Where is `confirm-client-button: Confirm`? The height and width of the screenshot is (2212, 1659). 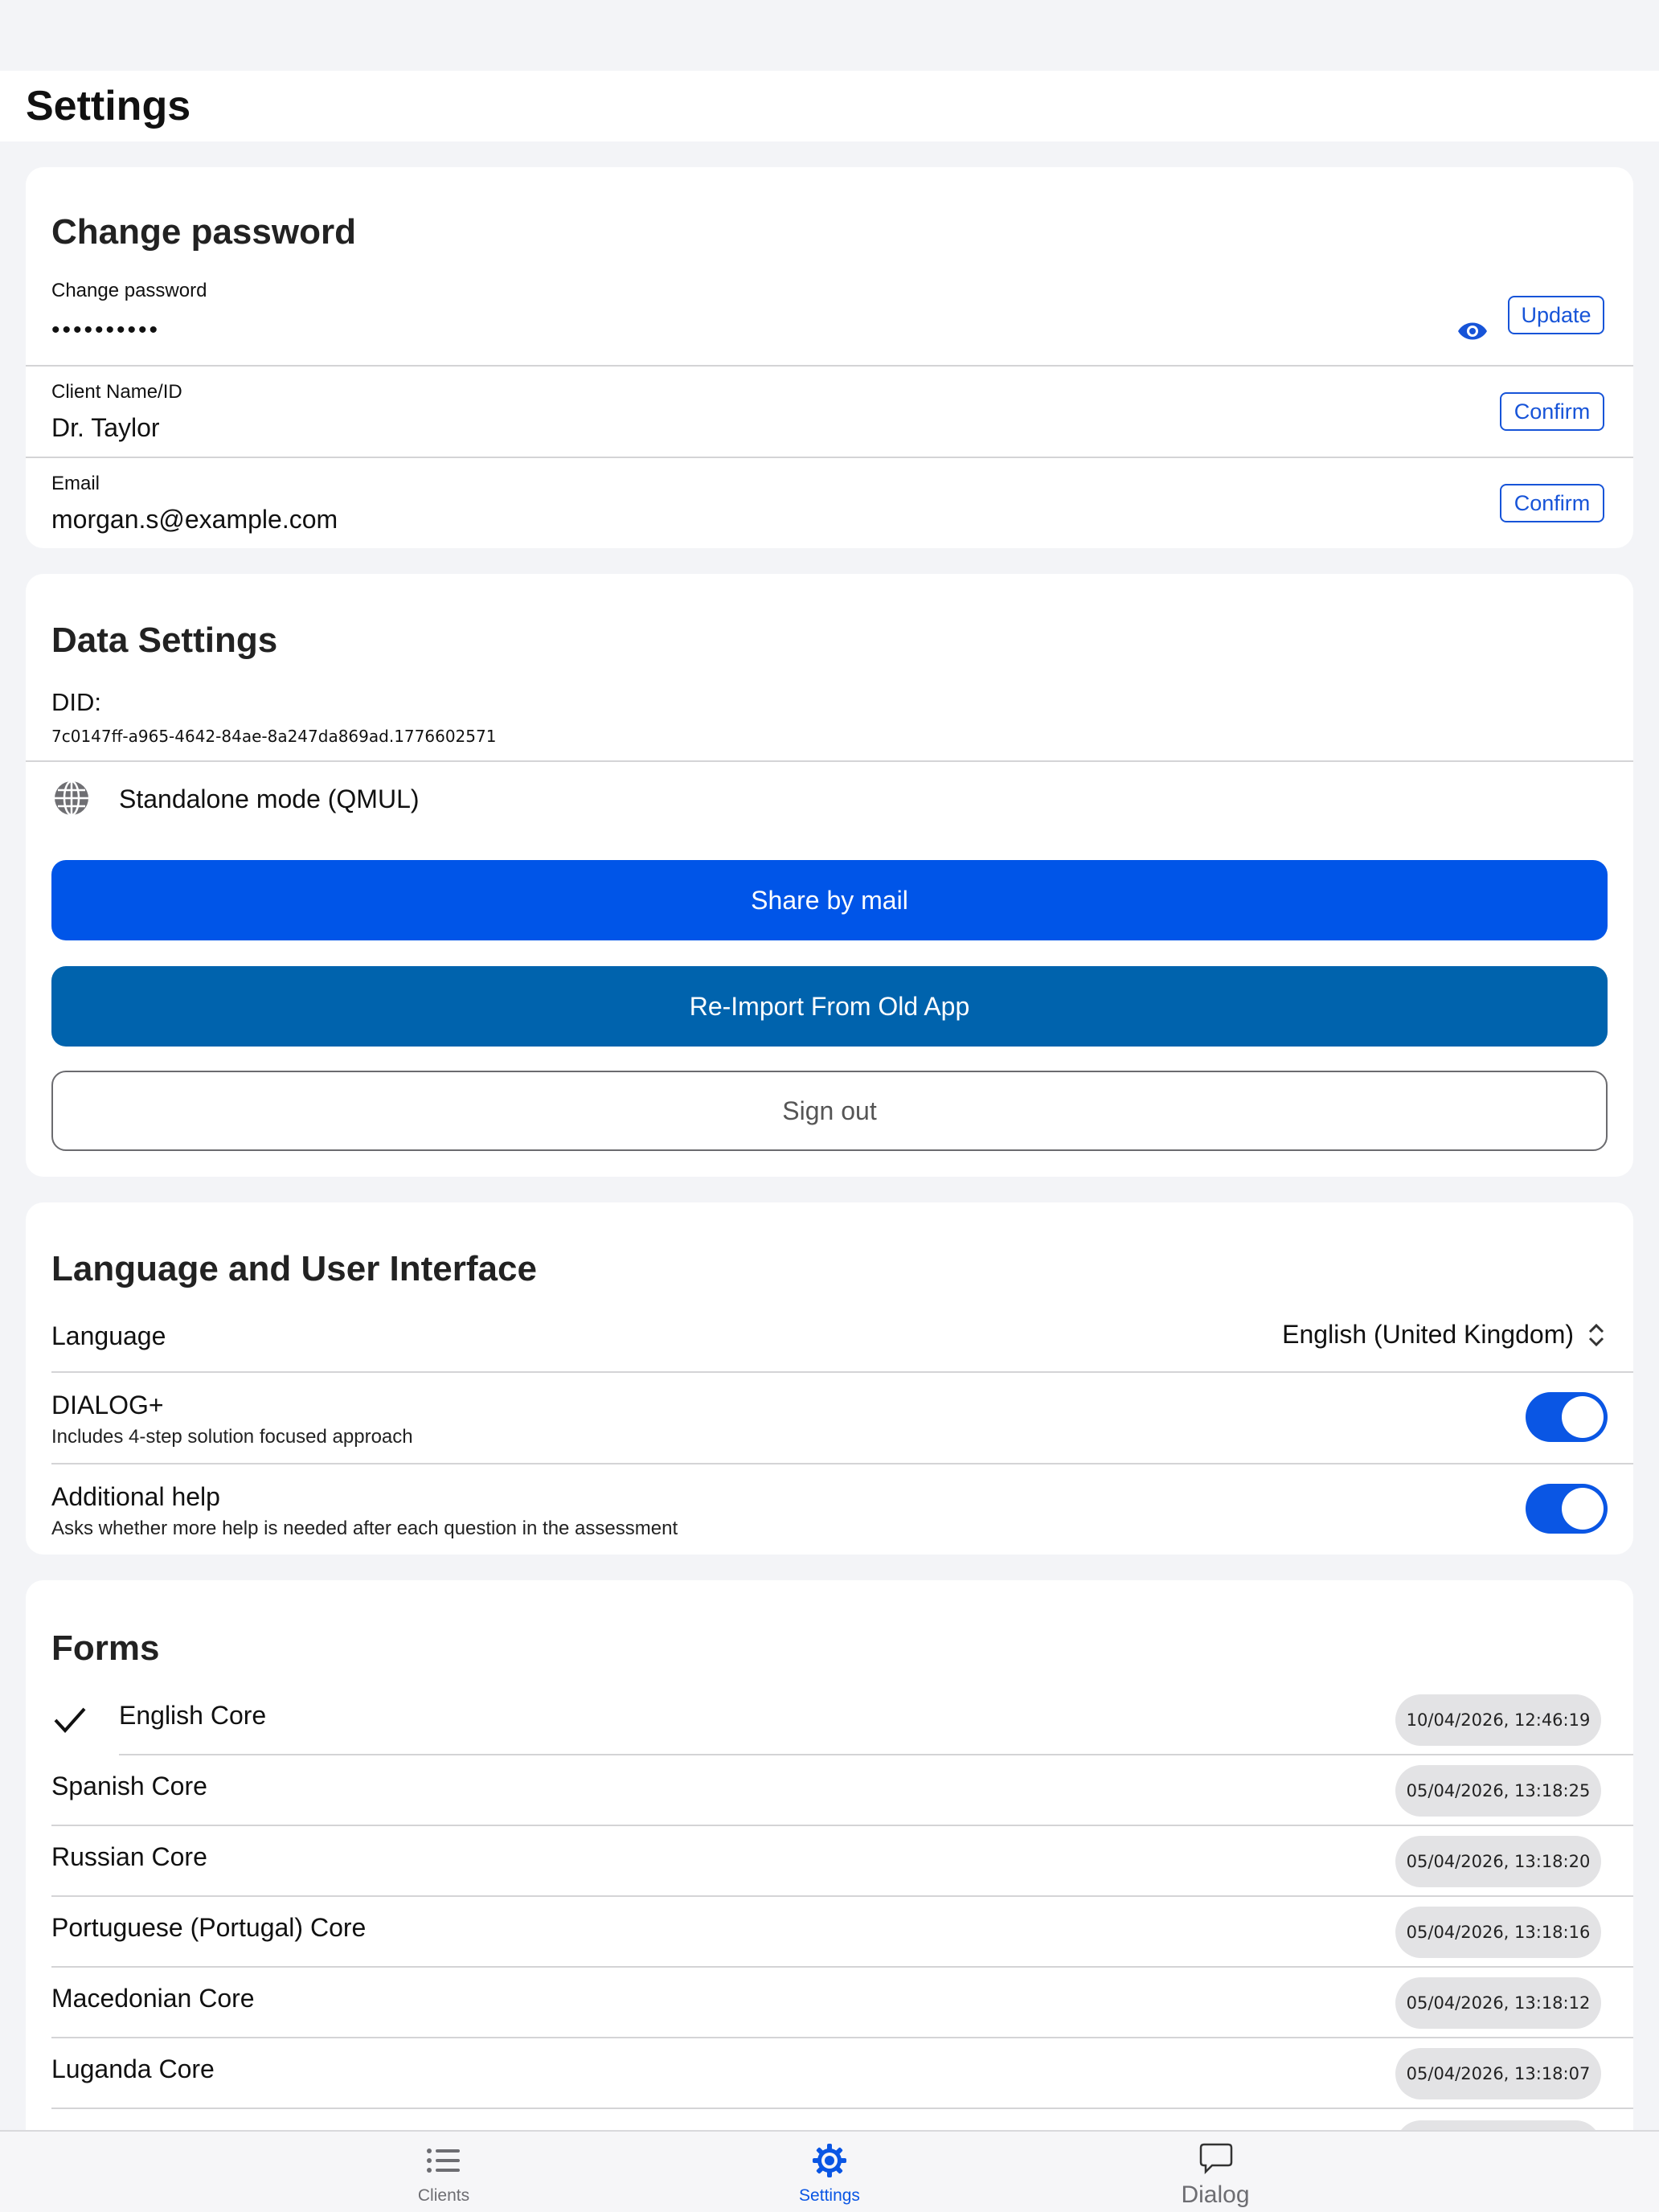 confirm-client-button: Confirm is located at coordinates (1552, 411).